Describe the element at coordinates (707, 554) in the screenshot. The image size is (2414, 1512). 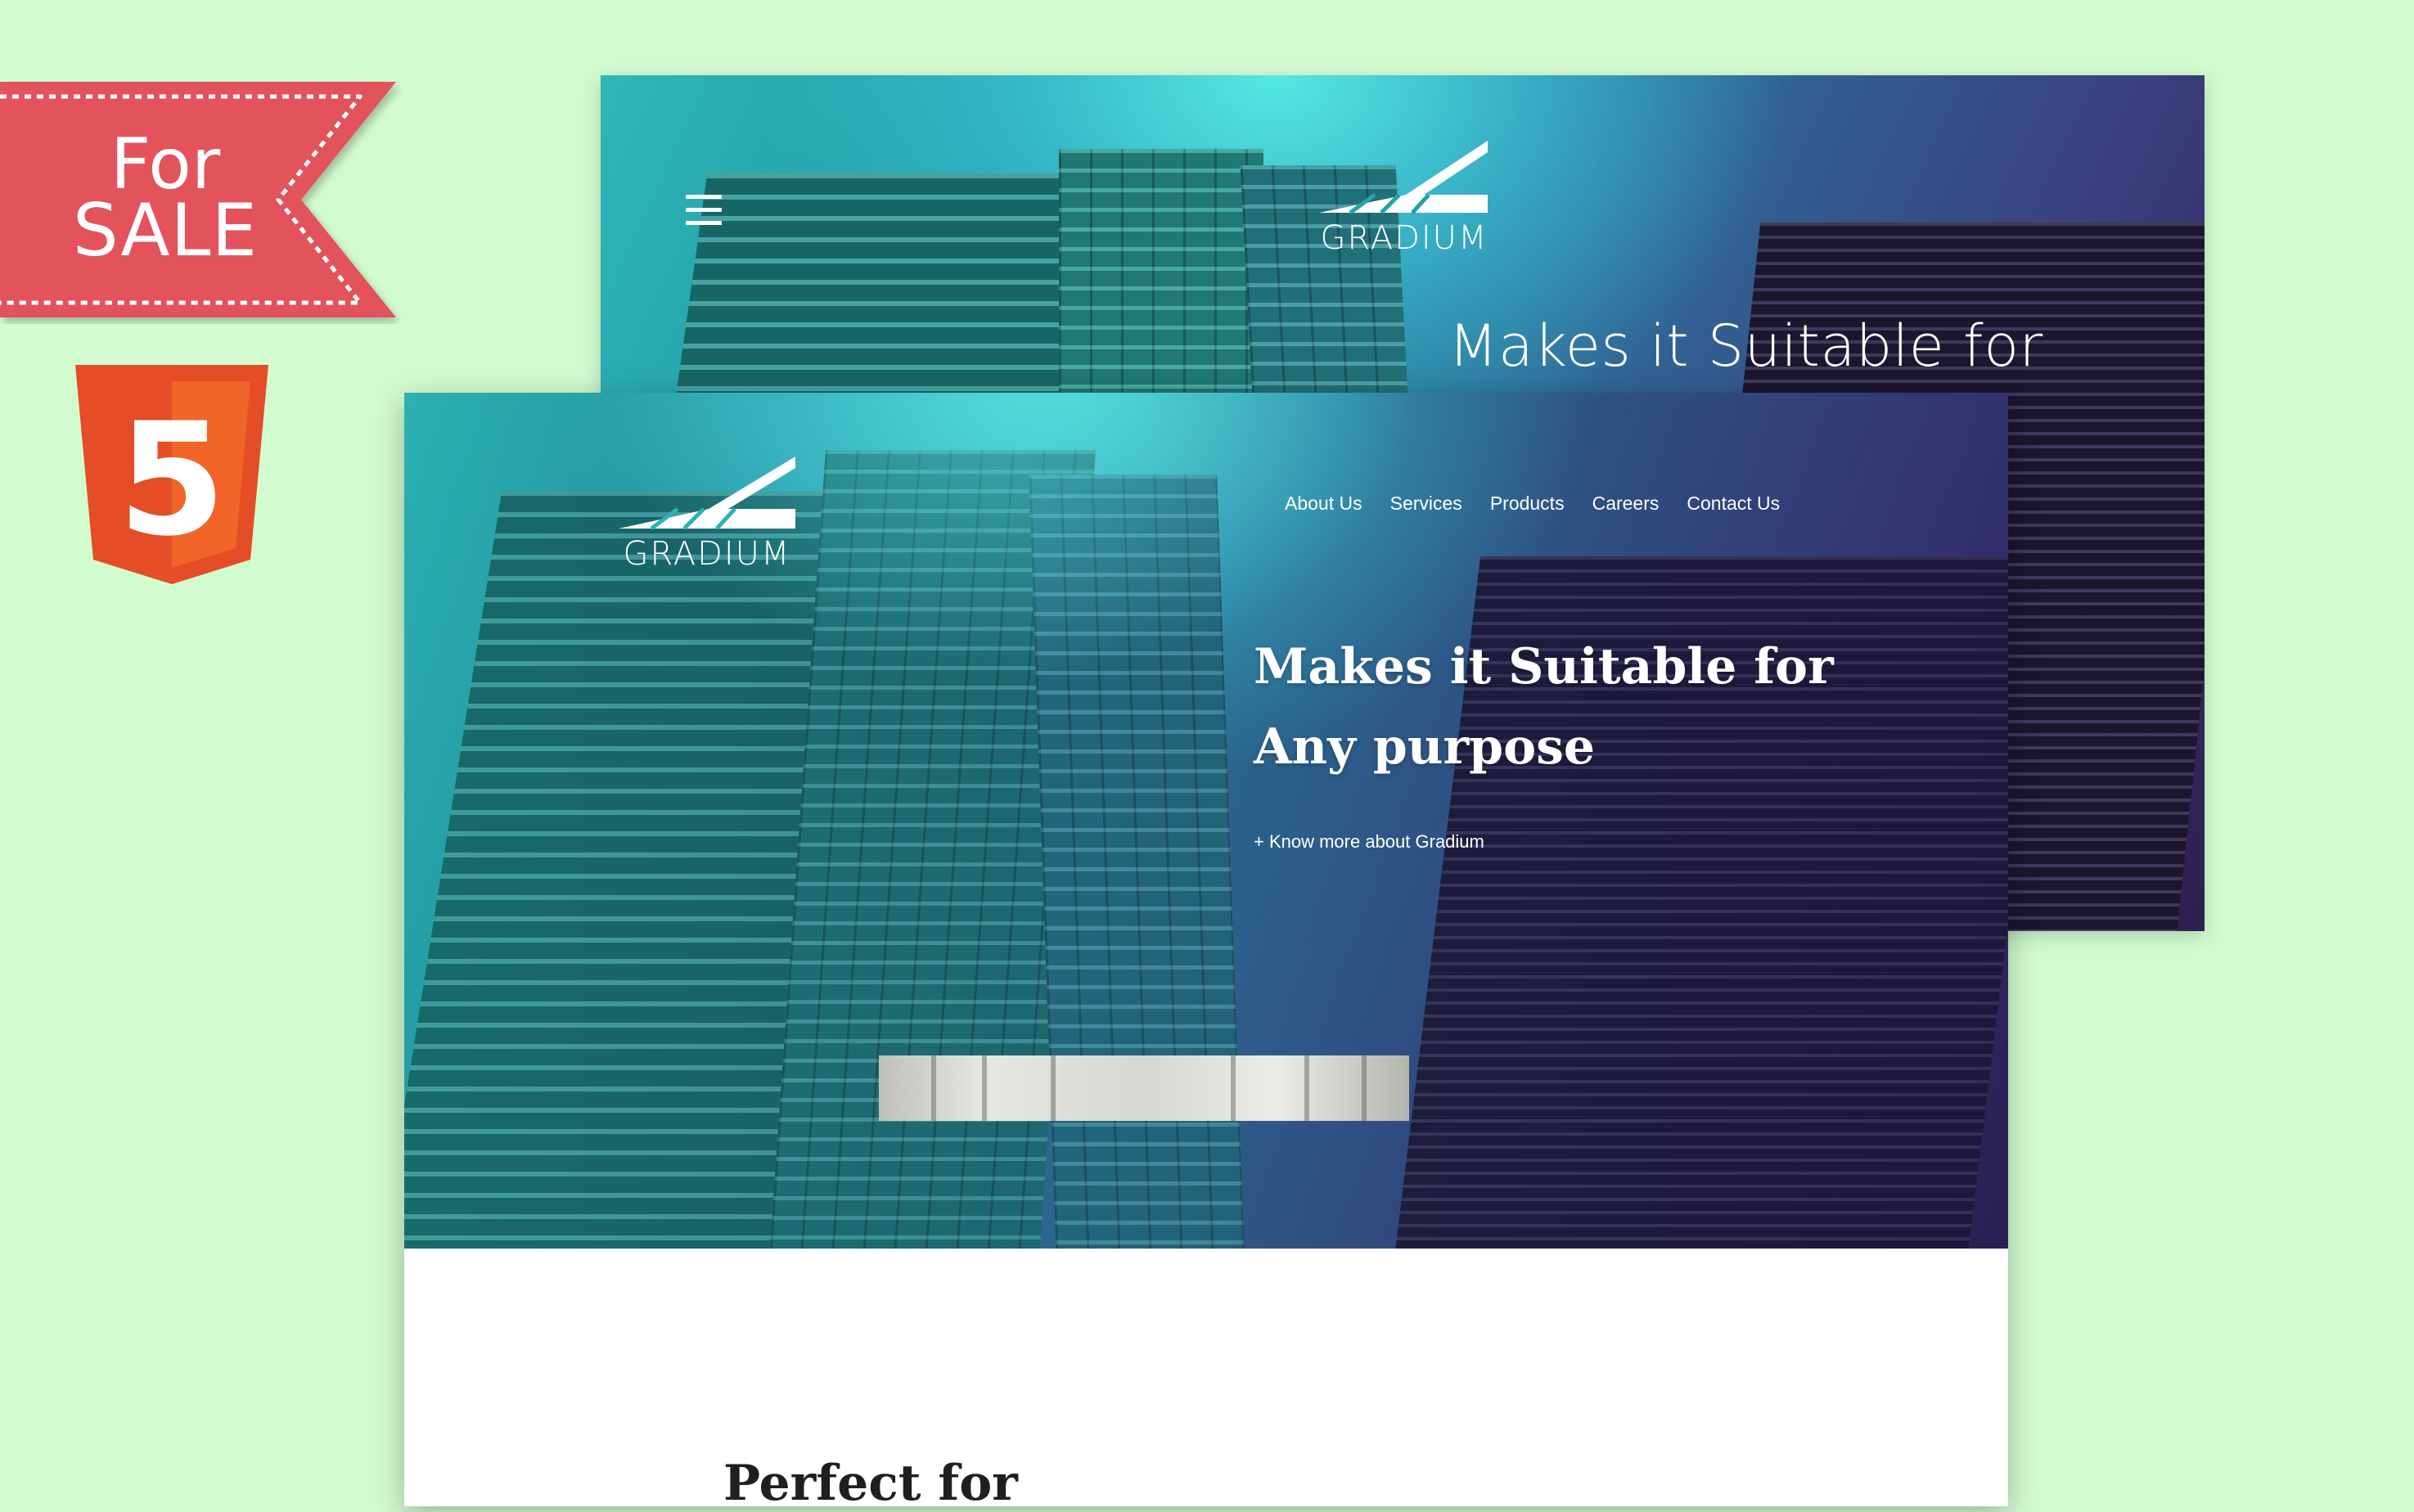
I see `brand-name: GRADIUM` at that location.